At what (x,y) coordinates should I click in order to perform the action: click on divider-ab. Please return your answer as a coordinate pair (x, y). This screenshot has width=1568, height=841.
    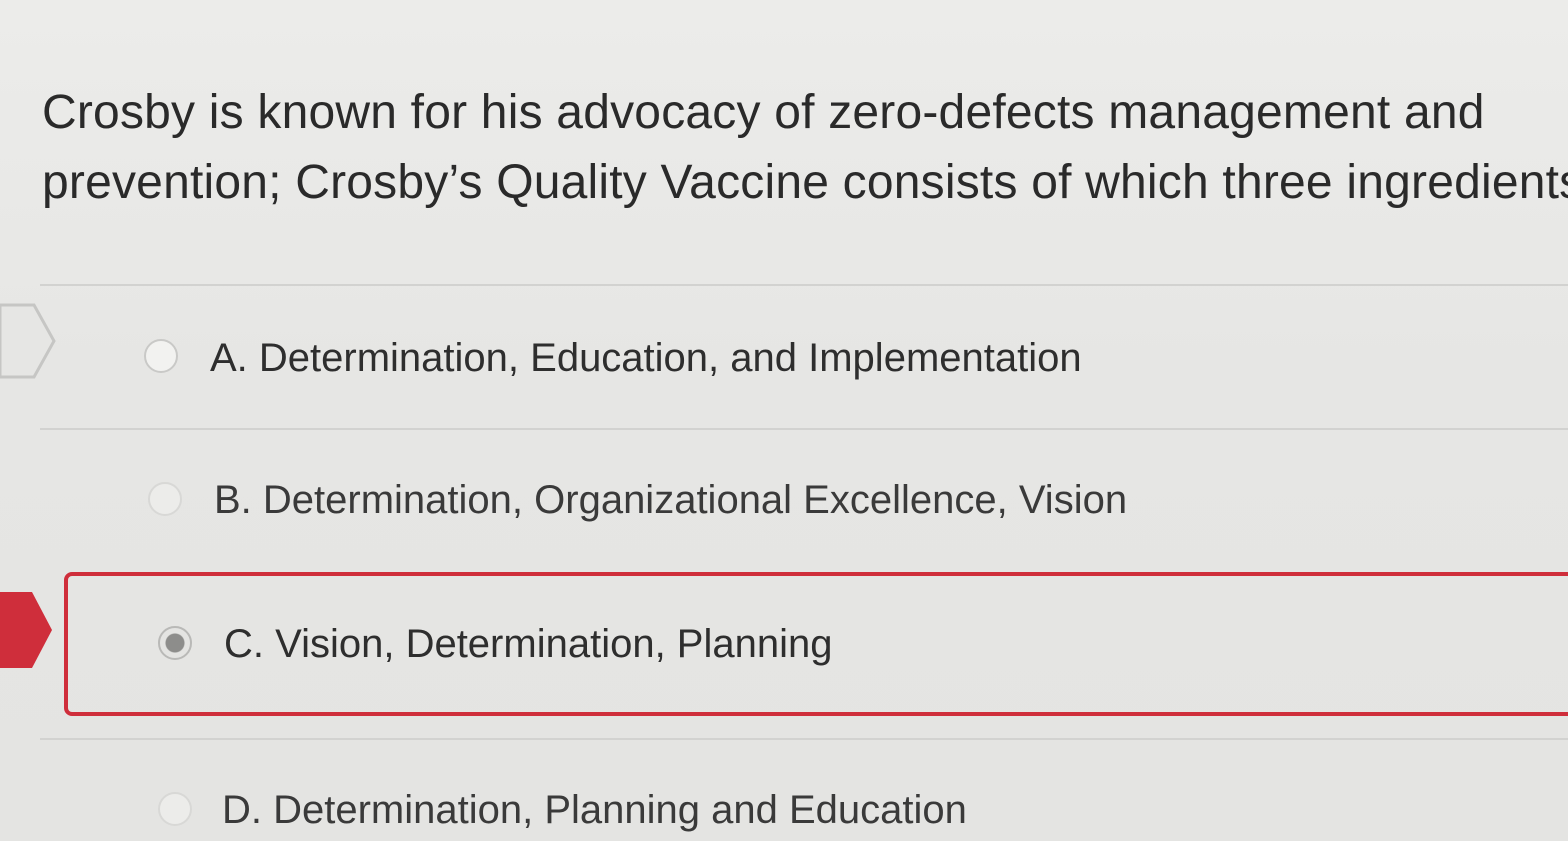
    Looking at the image, I should click on (804, 429).